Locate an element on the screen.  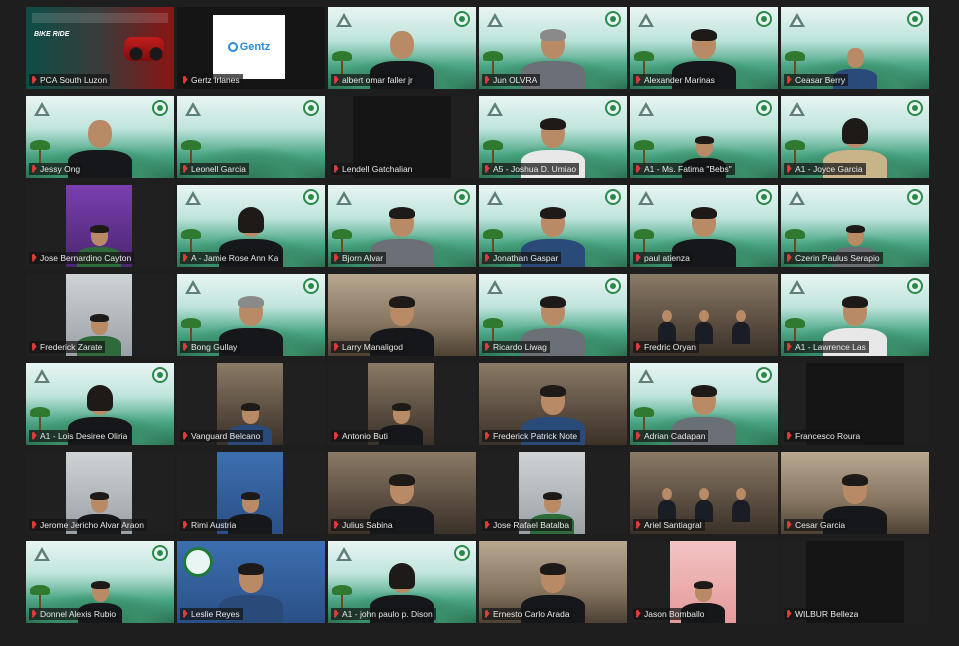
participant-tile: Ernesto Carlo Arada is located at coordinates (553, 582).